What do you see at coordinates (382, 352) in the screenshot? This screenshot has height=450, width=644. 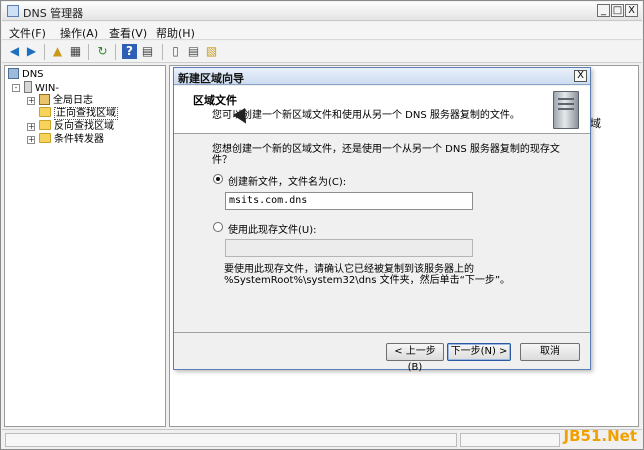 I see `dialog-footer: < 上一步(B) 下一步(N) > 取消` at bounding box center [382, 352].